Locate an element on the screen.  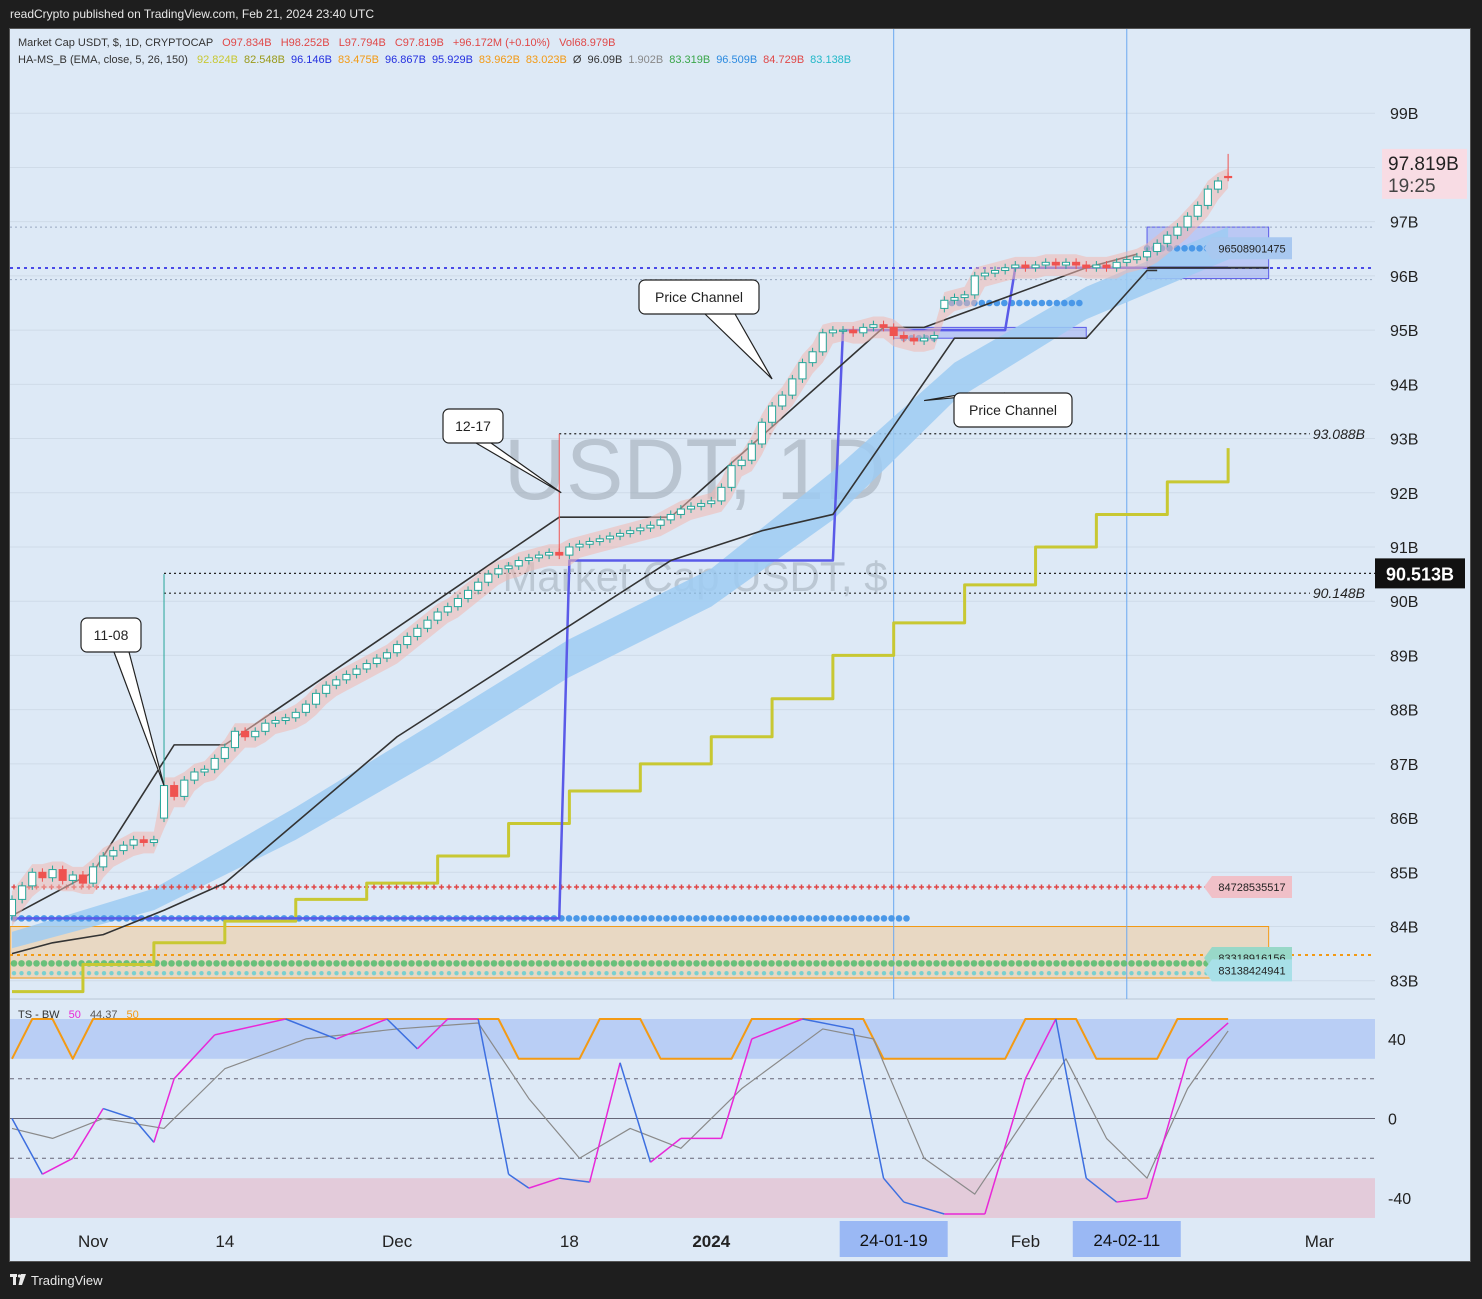
legend-indicator-value: Ø is located at coordinates (577, 60).